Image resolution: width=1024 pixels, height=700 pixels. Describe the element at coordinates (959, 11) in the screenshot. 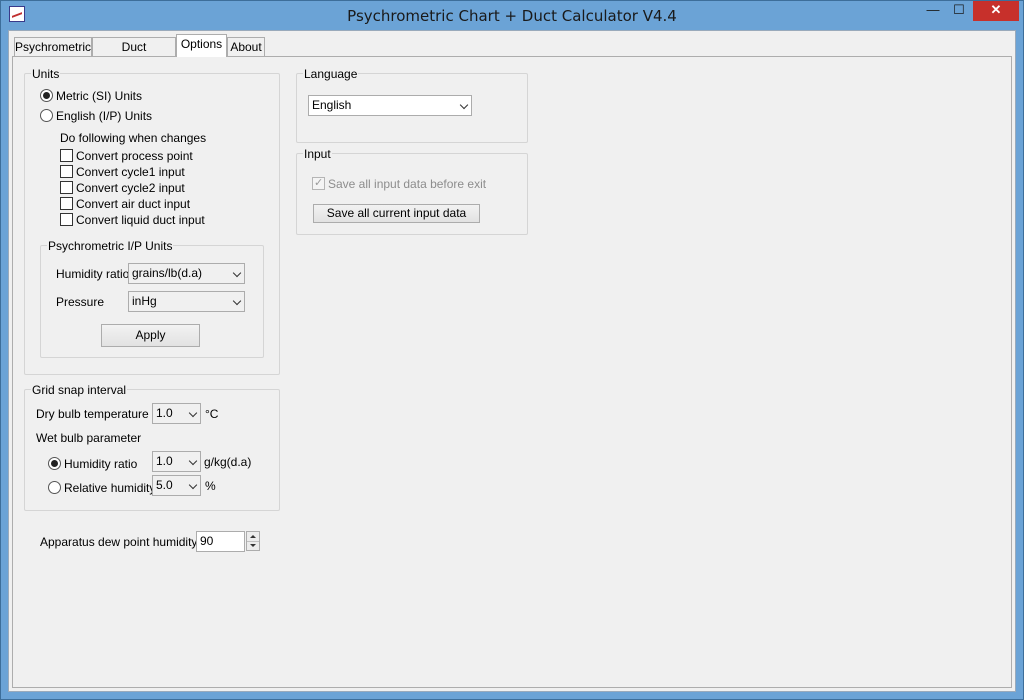

I see `maximize-button: ☐` at that location.